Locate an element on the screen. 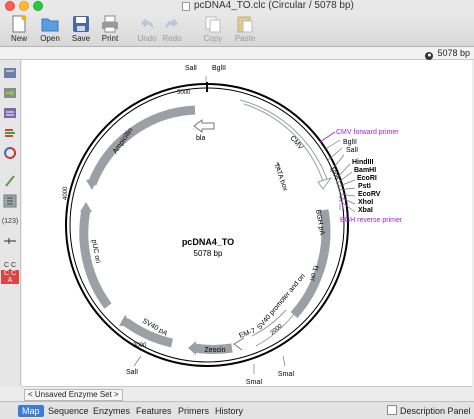  enzyme-set-bar: < Unsaved Enzyme Set > is located at coordinates (247, 393).